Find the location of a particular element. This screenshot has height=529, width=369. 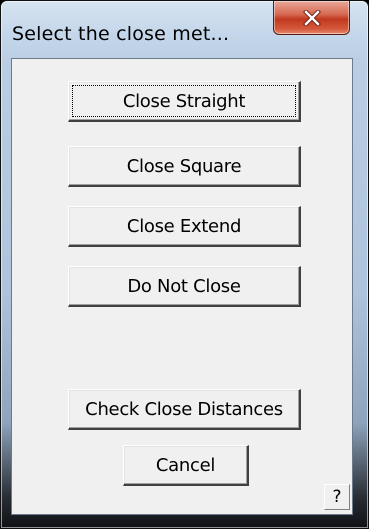

do-not-close-label: Do Not Close is located at coordinates (184, 286).